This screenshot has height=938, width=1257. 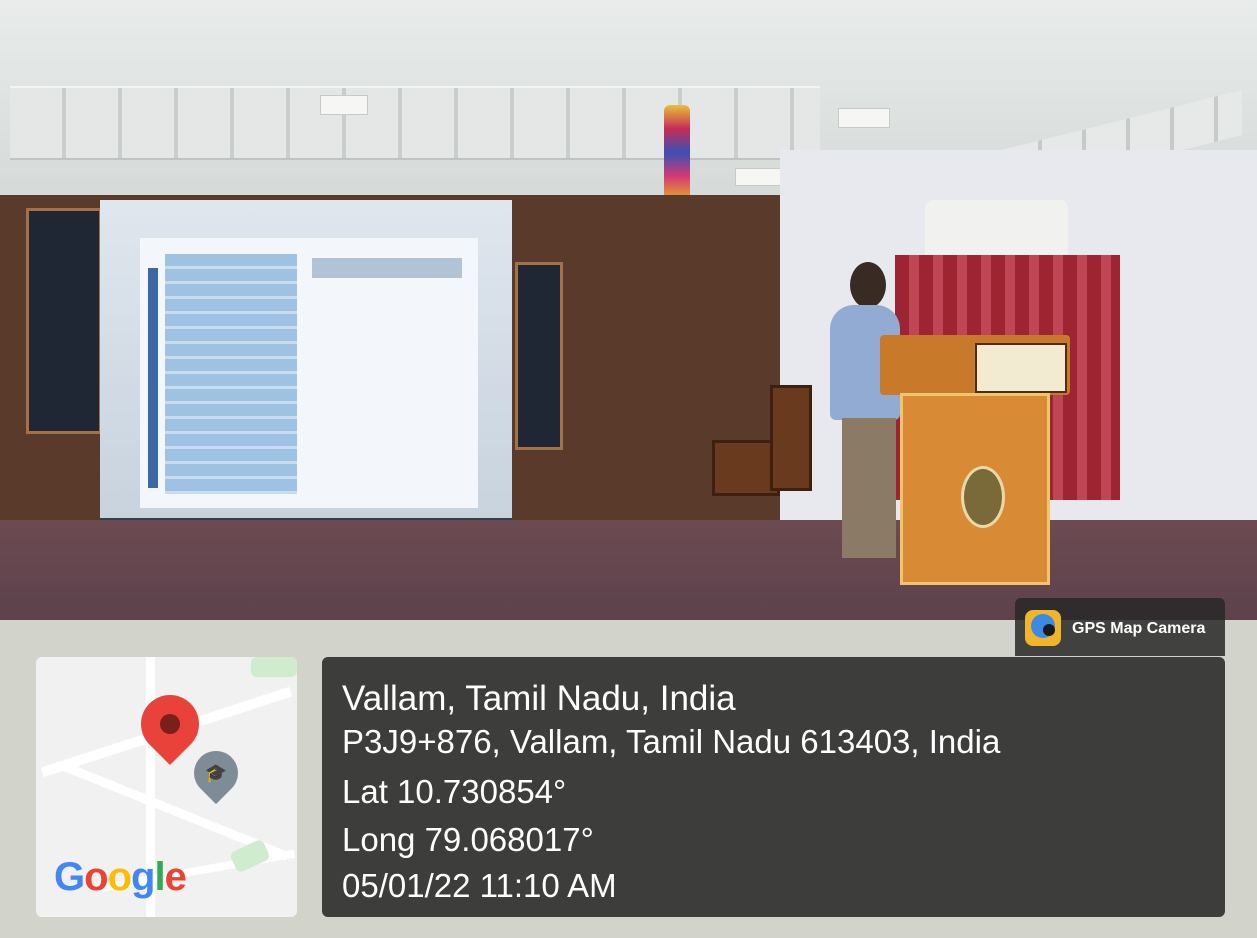 What do you see at coordinates (454, 791) in the screenshot?
I see `latitude: Lat 10.730854°` at bounding box center [454, 791].